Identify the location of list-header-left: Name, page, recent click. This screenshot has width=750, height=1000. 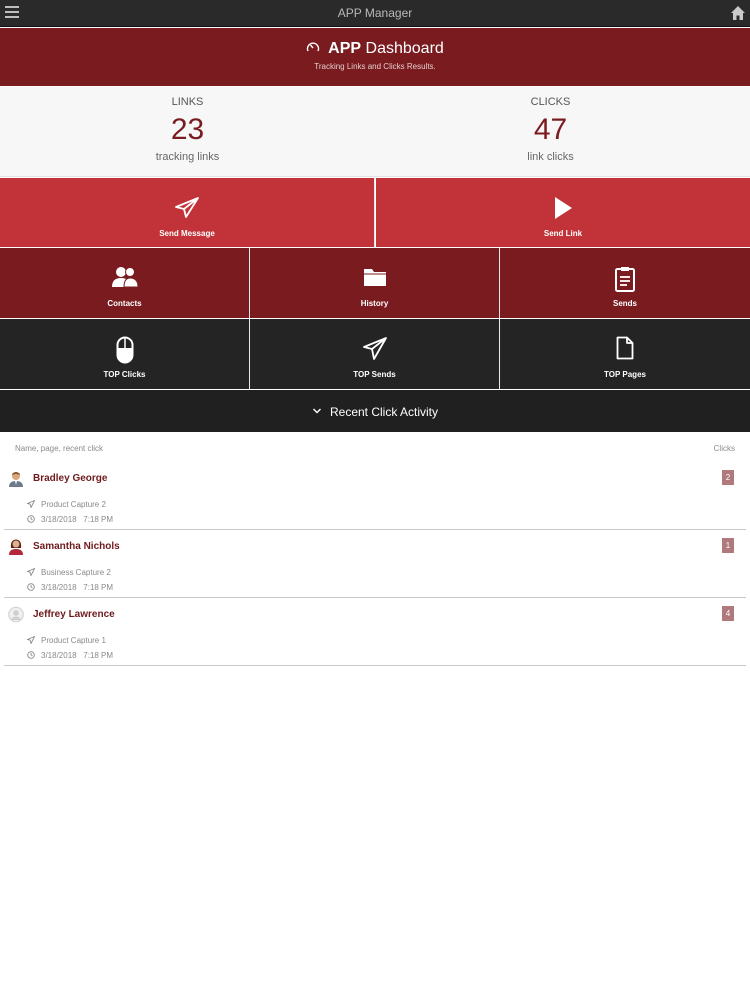
(59, 448).